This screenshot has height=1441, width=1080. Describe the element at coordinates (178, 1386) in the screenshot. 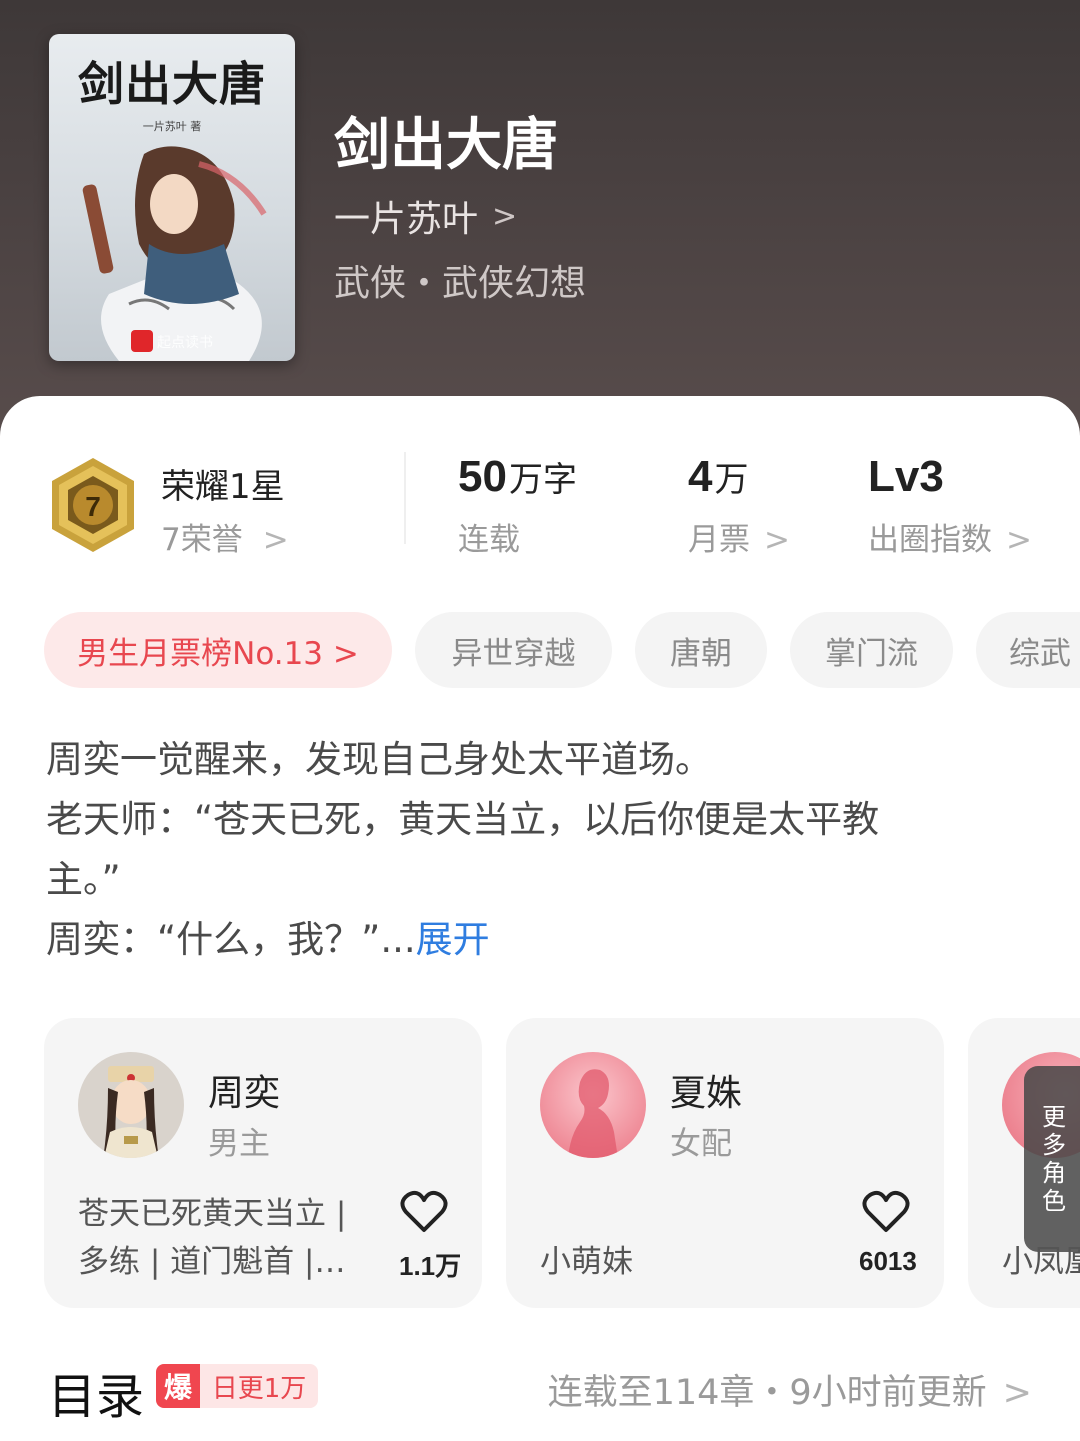

I see `hot-badge: 爆` at that location.